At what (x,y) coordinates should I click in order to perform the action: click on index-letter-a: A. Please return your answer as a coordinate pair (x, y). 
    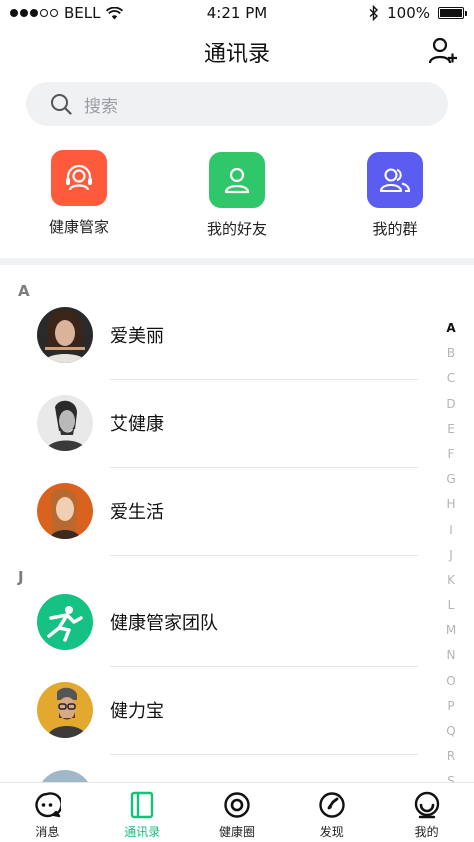
    Looking at the image, I should click on (450, 328).